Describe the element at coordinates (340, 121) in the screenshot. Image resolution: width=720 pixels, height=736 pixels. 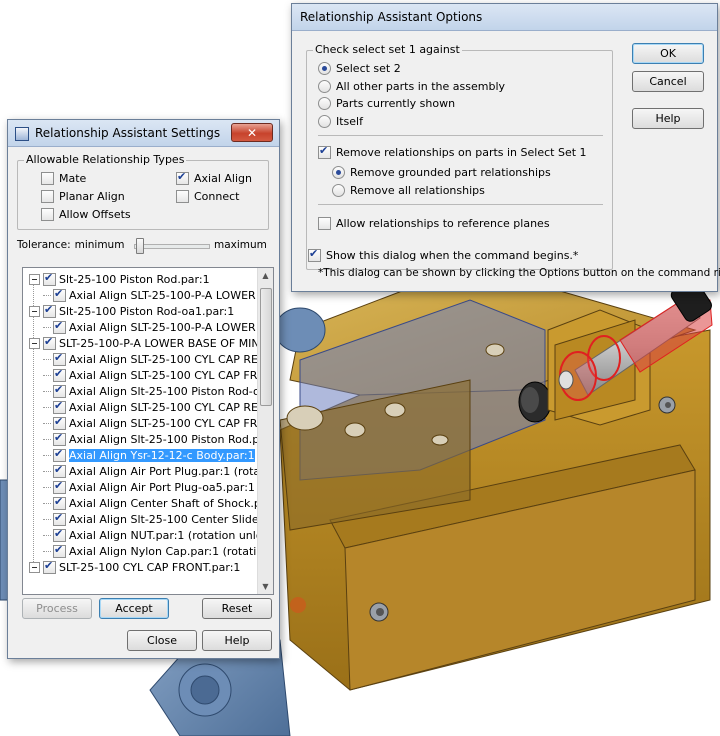
I see `radio-itself: Itself` at that location.